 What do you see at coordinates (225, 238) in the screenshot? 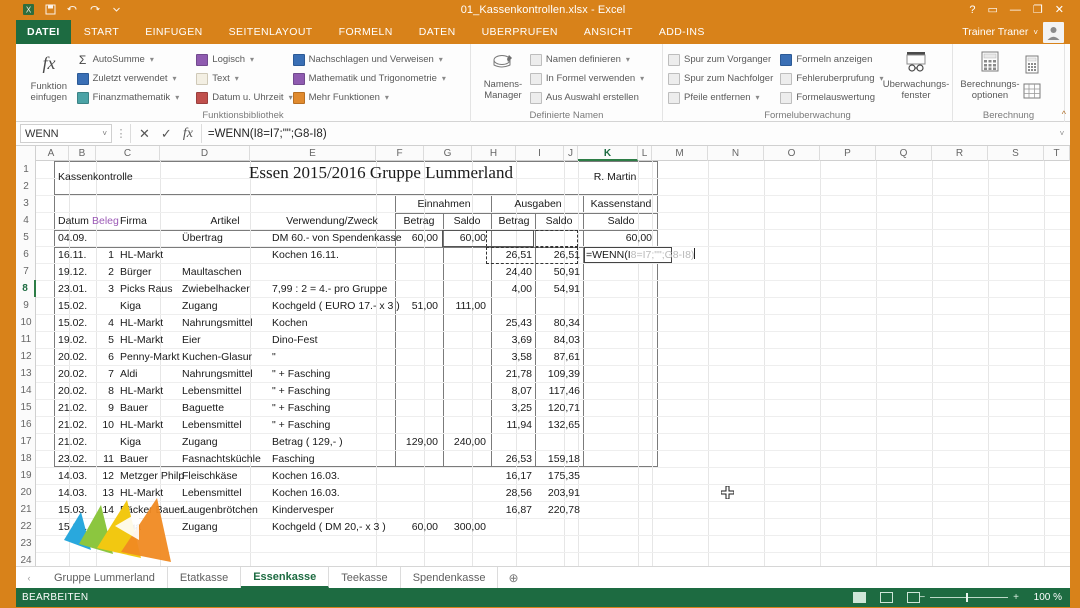
I see `cell-artikel-r7: Übertrag` at bounding box center [225, 238].